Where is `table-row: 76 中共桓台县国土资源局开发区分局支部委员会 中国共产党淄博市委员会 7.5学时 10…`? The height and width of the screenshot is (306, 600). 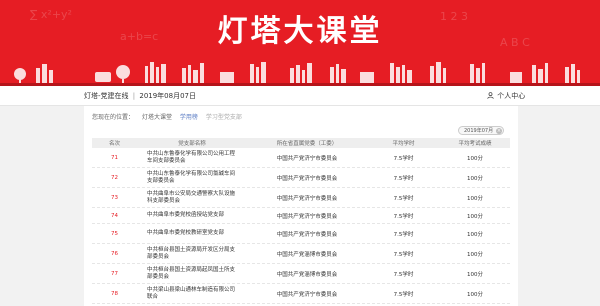
table-row: 76 中共桓台县国土资源局开发区分局支部委员会 中国共产党淄博市委员会 7.5学时 10… is located at coordinates (301, 254).